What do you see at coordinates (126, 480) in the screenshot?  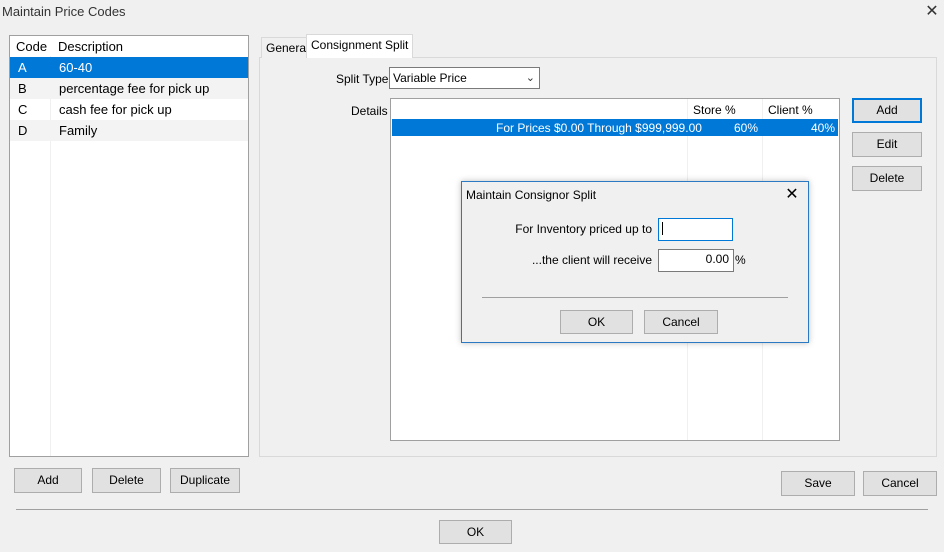 I see `delete-code-button: Delete` at bounding box center [126, 480].